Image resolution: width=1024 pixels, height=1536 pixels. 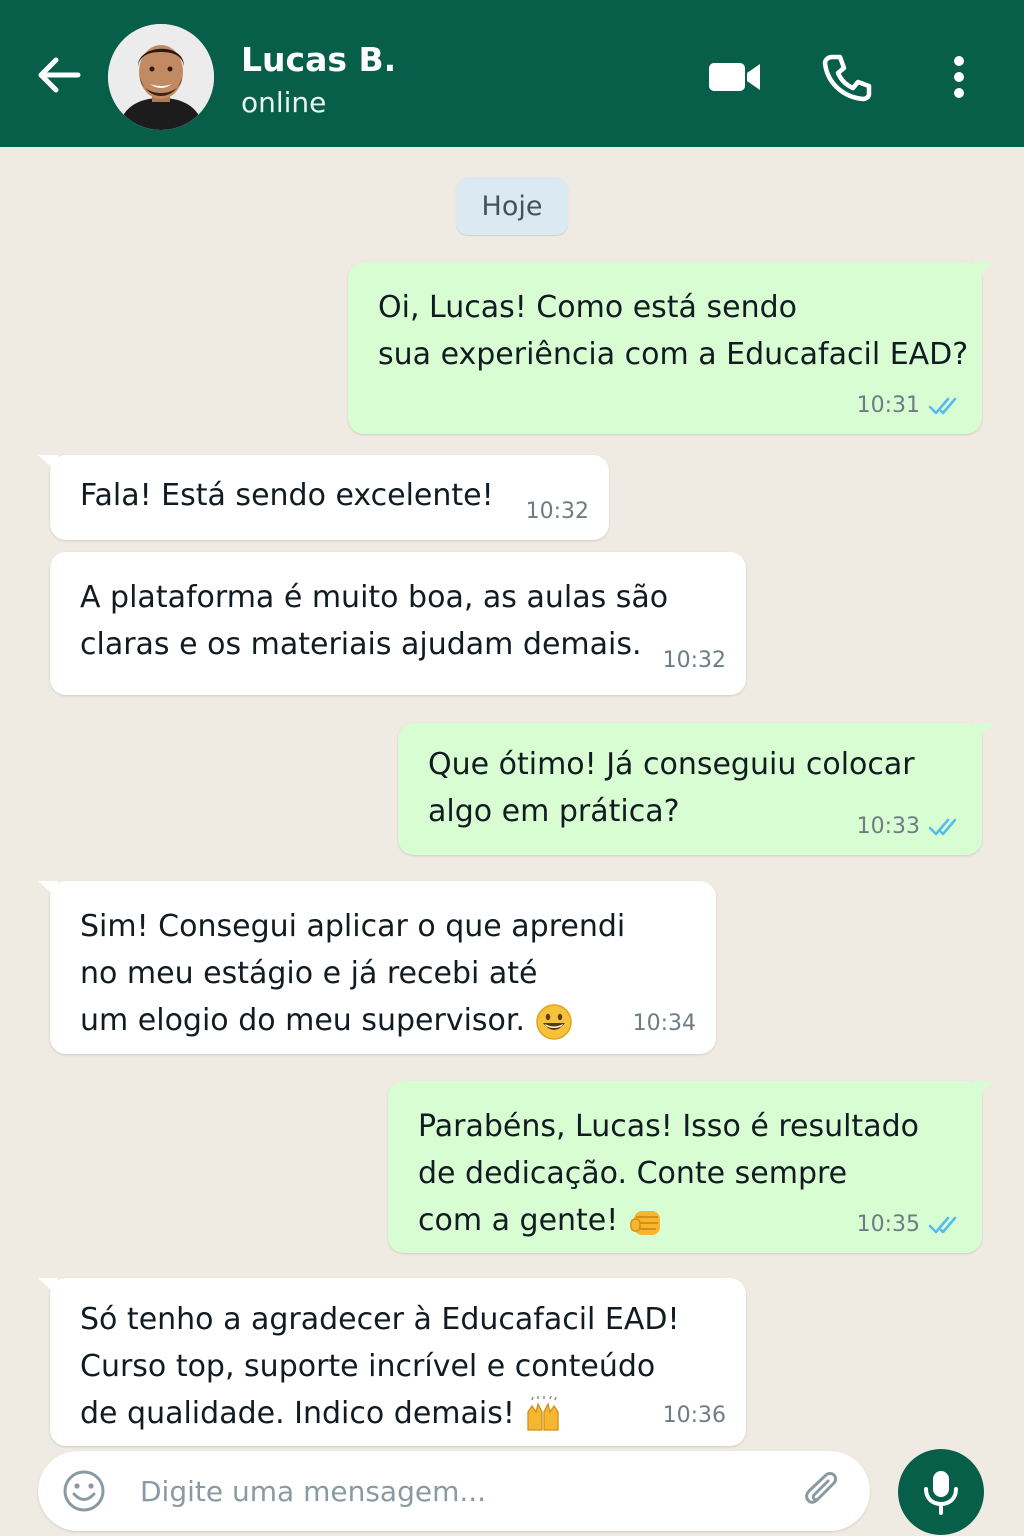 I want to click on message-text: com a gente!, so click(x=518, y=1220).